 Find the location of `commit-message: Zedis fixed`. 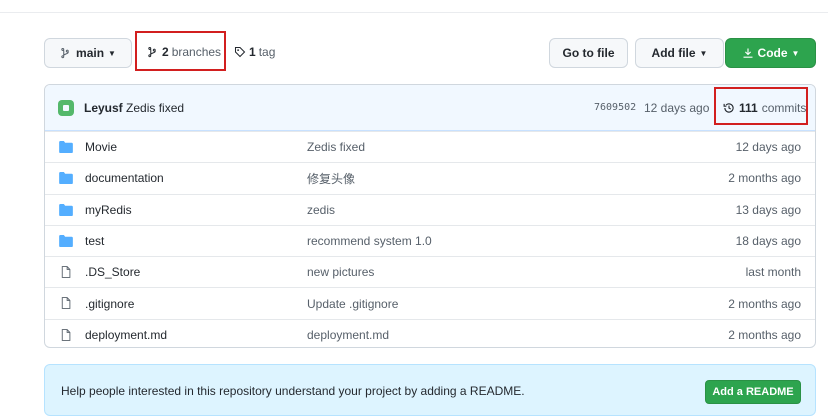

commit-message: Zedis fixed is located at coordinates (155, 108).